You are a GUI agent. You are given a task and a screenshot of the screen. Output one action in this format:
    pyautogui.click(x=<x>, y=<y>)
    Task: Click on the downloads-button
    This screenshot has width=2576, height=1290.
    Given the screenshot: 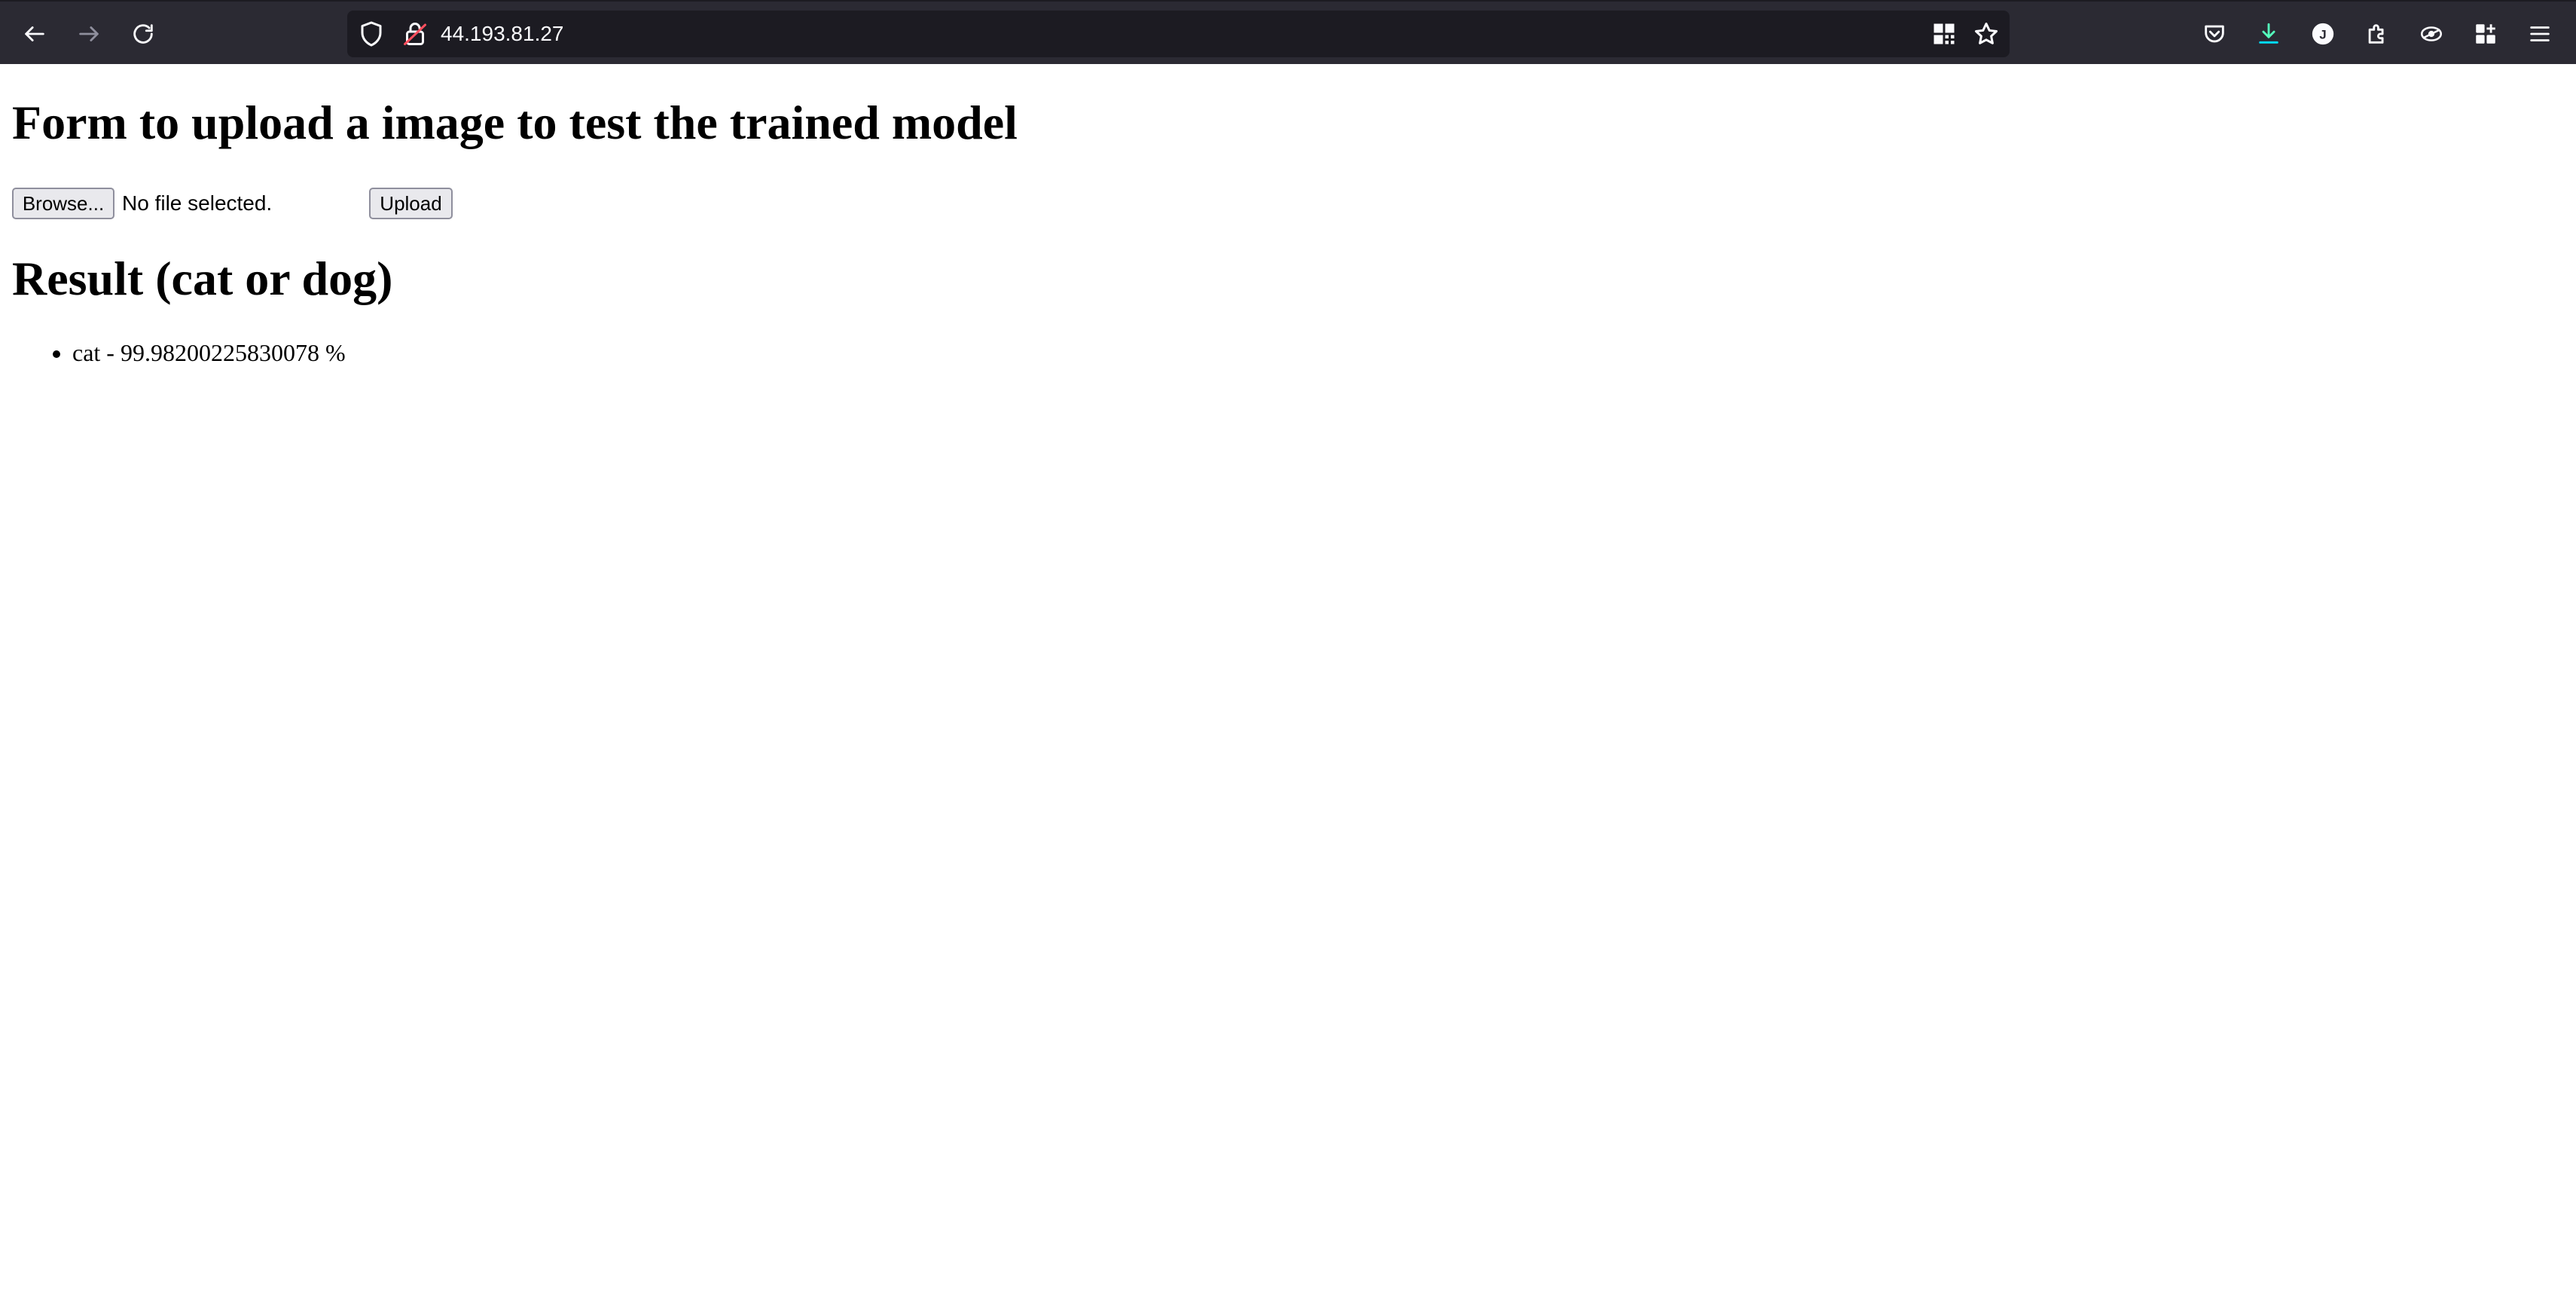 What is the action you would take?
    pyautogui.click(x=2269, y=34)
    